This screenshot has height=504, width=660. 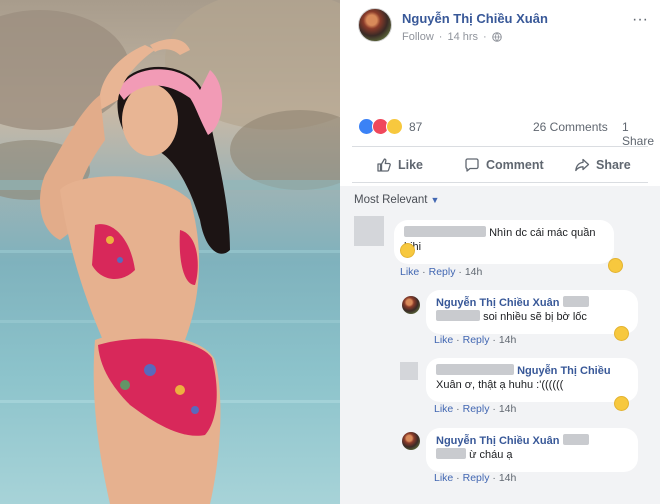 What do you see at coordinates (638, 134) in the screenshot?
I see `shares-count: 1 Share` at bounding box center [638, 134].